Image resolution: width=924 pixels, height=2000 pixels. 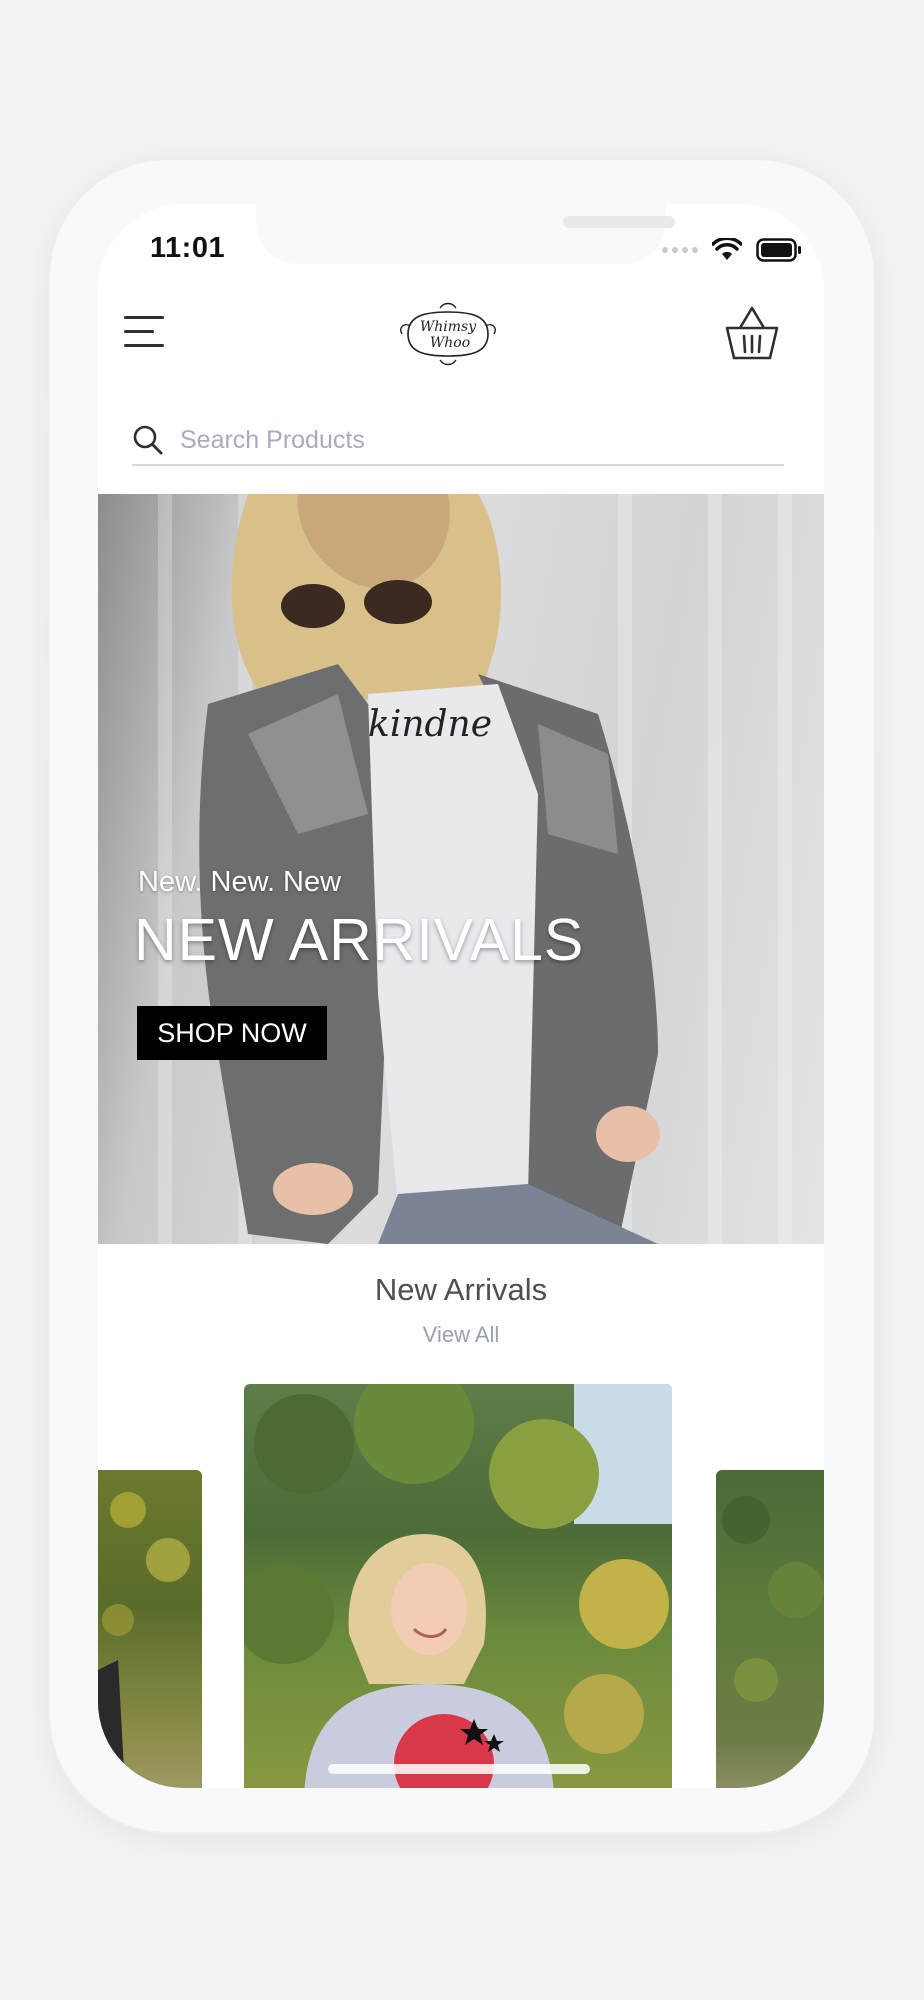 I want to click on product-card-next, so click(x=770, y=1629).